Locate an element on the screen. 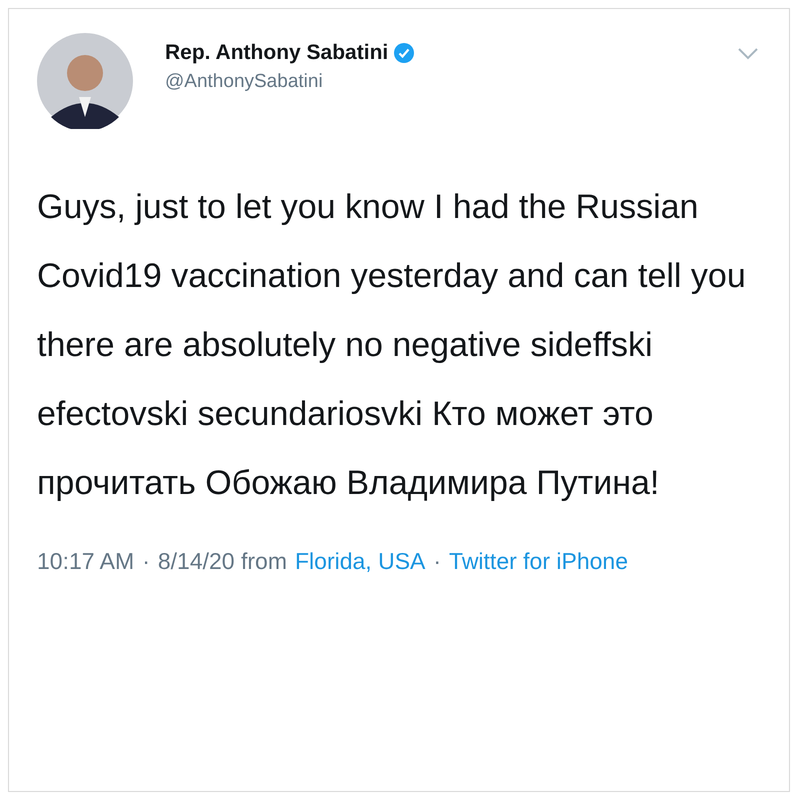 The image size is (798, 800). author-name: Rep. Anthony Sabatini is located at coordinates (276, 53).